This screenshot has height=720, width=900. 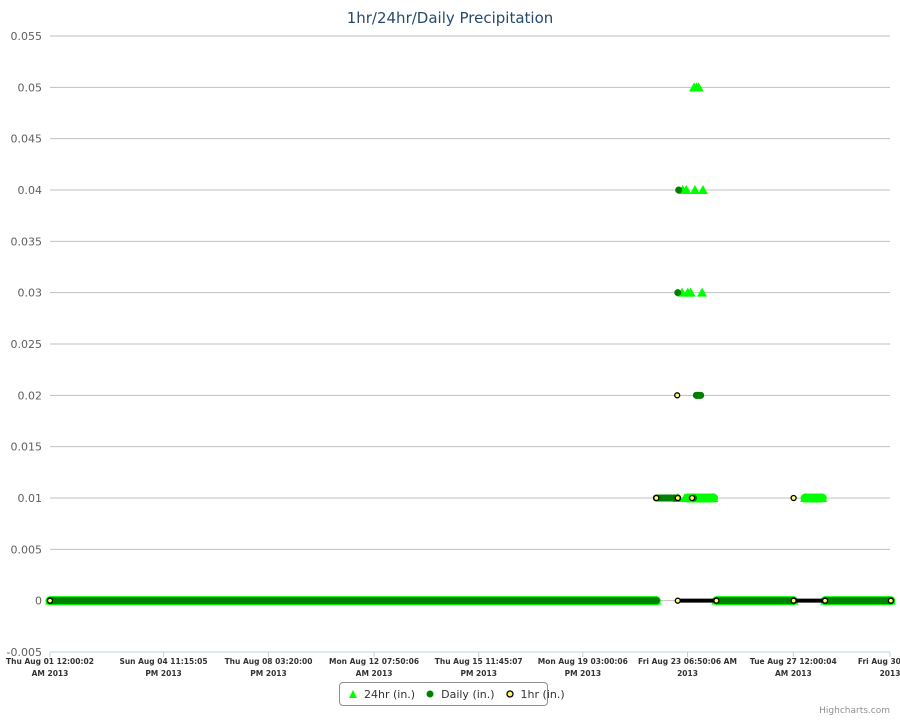 I want to click on hollow-circle-icon, so click(x=509, y=694).